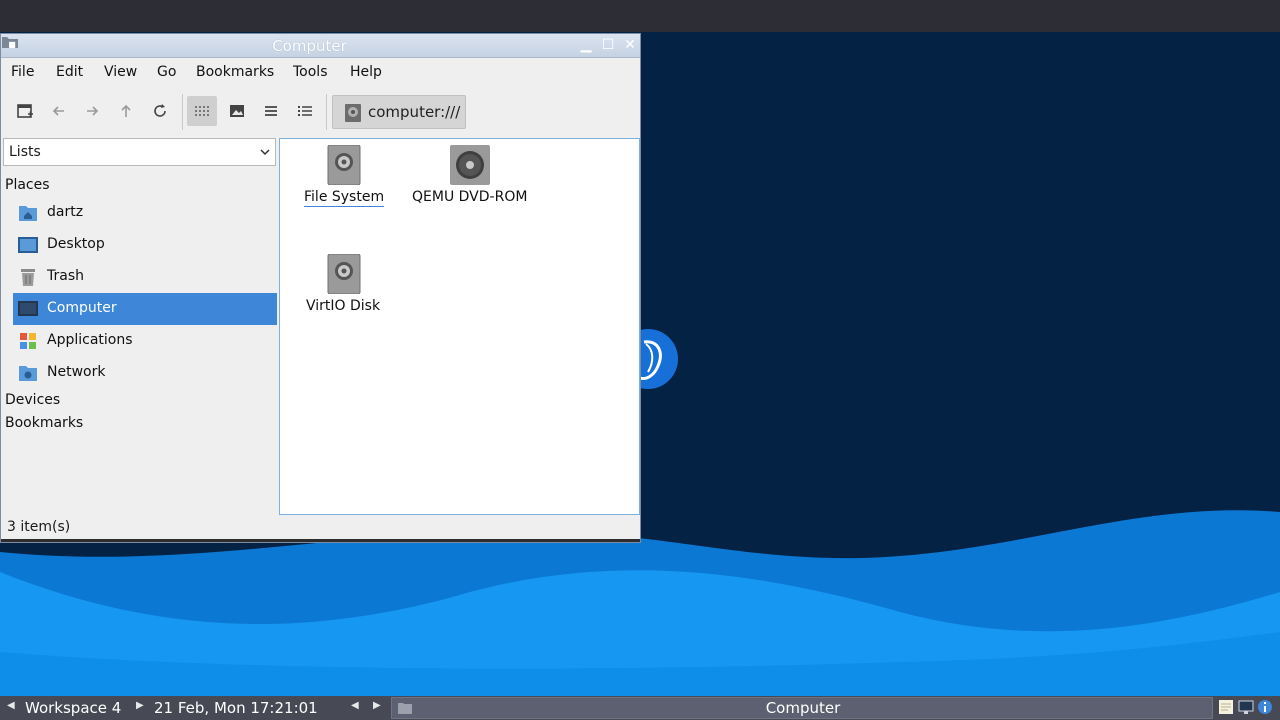 The image size is (1280, 720). I want to click on forward-button, so click(92, 111).